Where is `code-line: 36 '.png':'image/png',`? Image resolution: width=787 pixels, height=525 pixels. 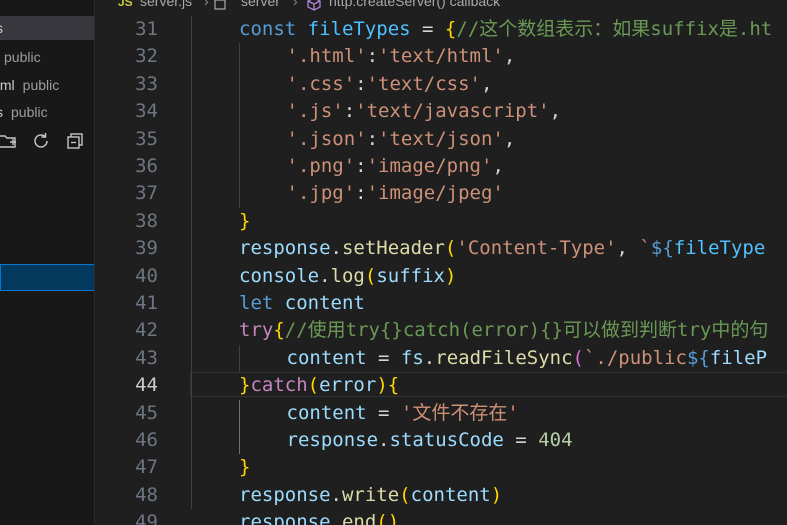 code-line: 36 '.png':'image/png', is located at coordinates (441, 166).